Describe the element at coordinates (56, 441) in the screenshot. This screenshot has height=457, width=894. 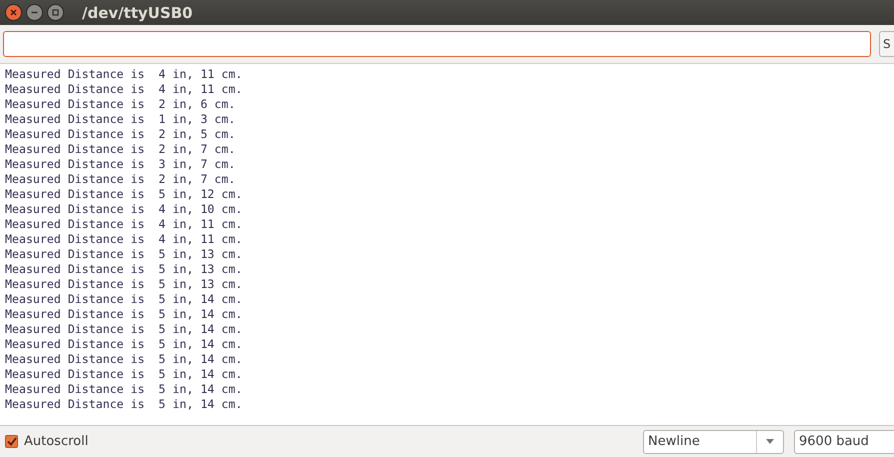
I see `autoscroll-label: Autoscroll` at that location.